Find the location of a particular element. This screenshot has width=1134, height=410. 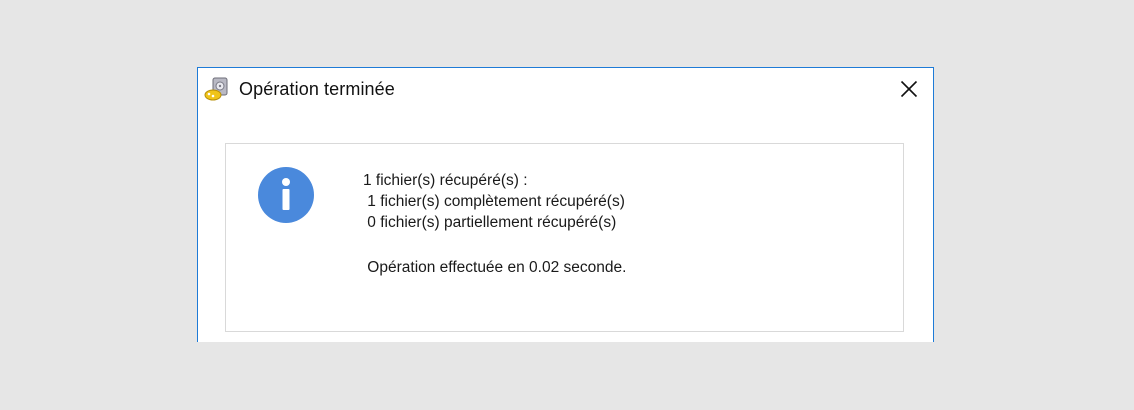

close-icon is located at coordinates (909, 89).